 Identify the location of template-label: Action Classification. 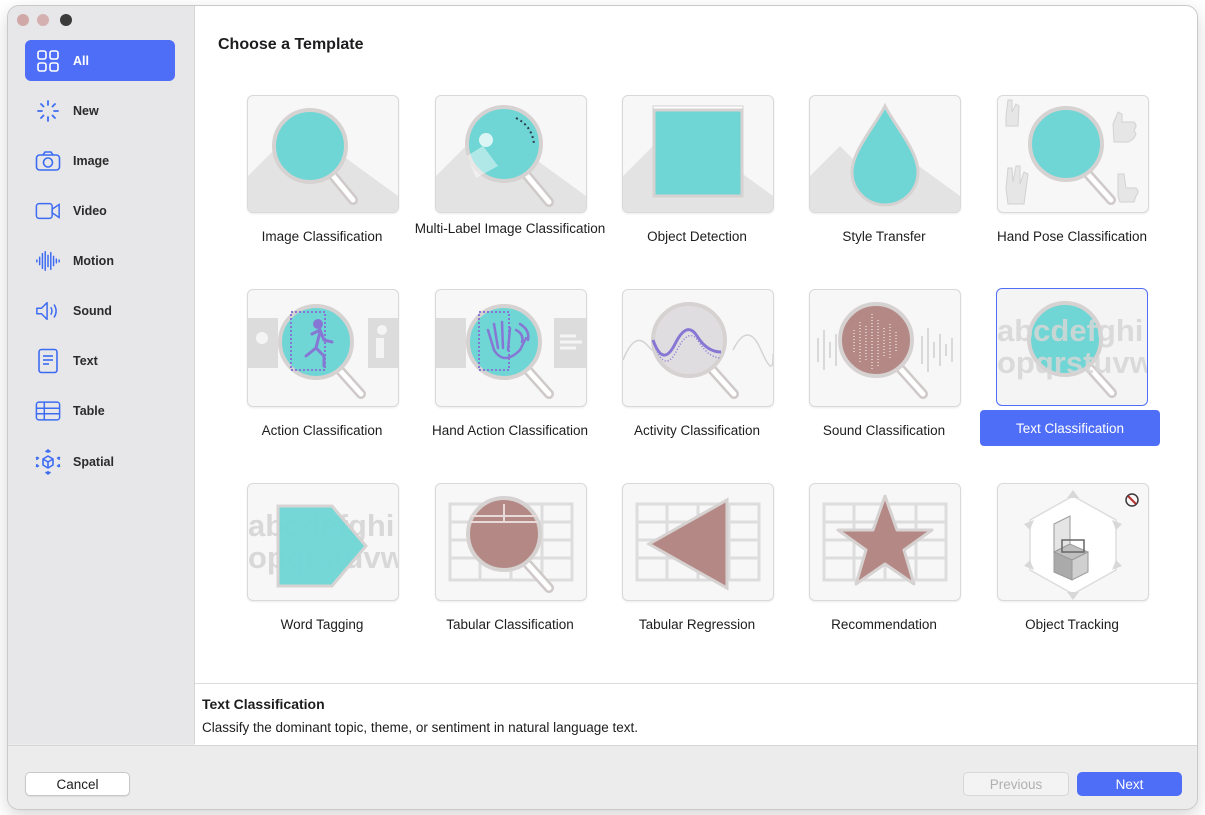
(322, 430).